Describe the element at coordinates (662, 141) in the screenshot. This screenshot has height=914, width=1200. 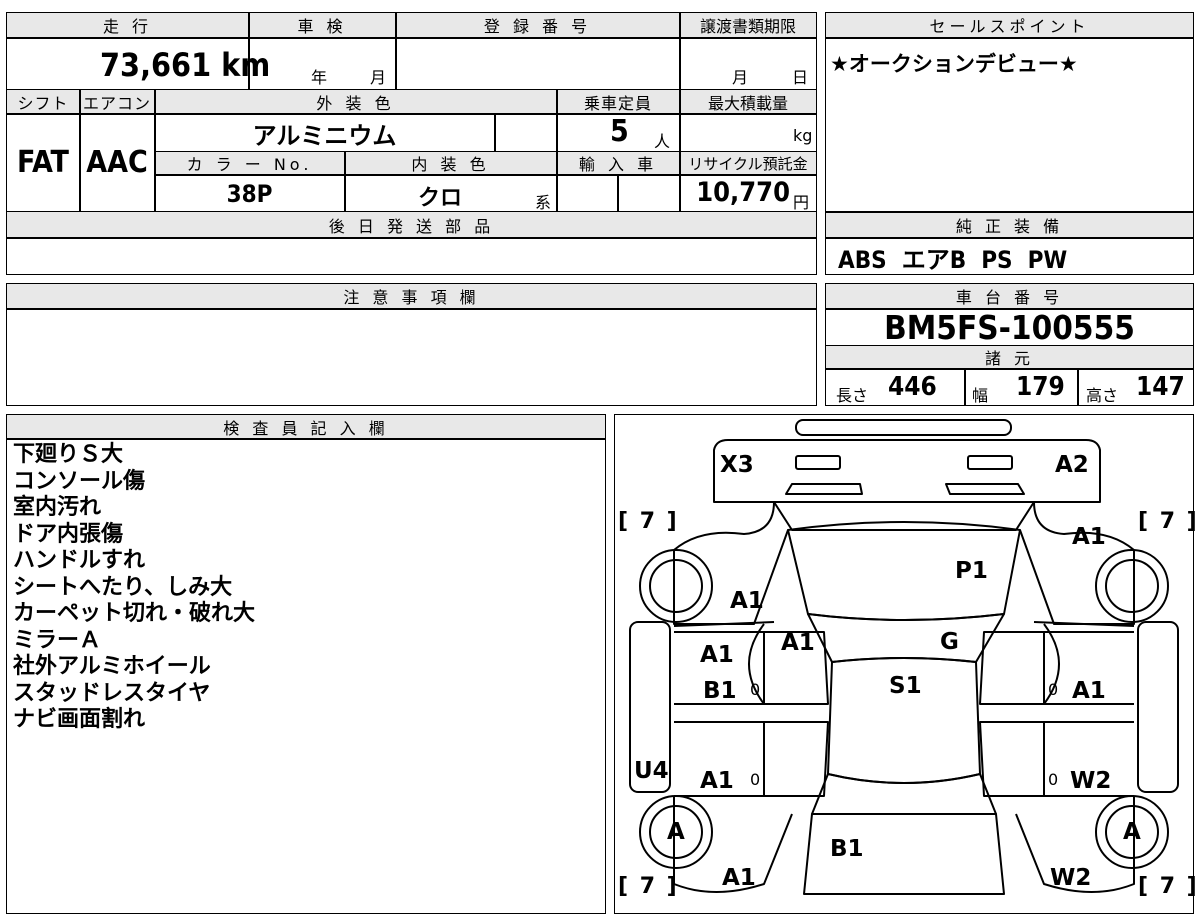
I see `capacity-unit: 人` at that location.